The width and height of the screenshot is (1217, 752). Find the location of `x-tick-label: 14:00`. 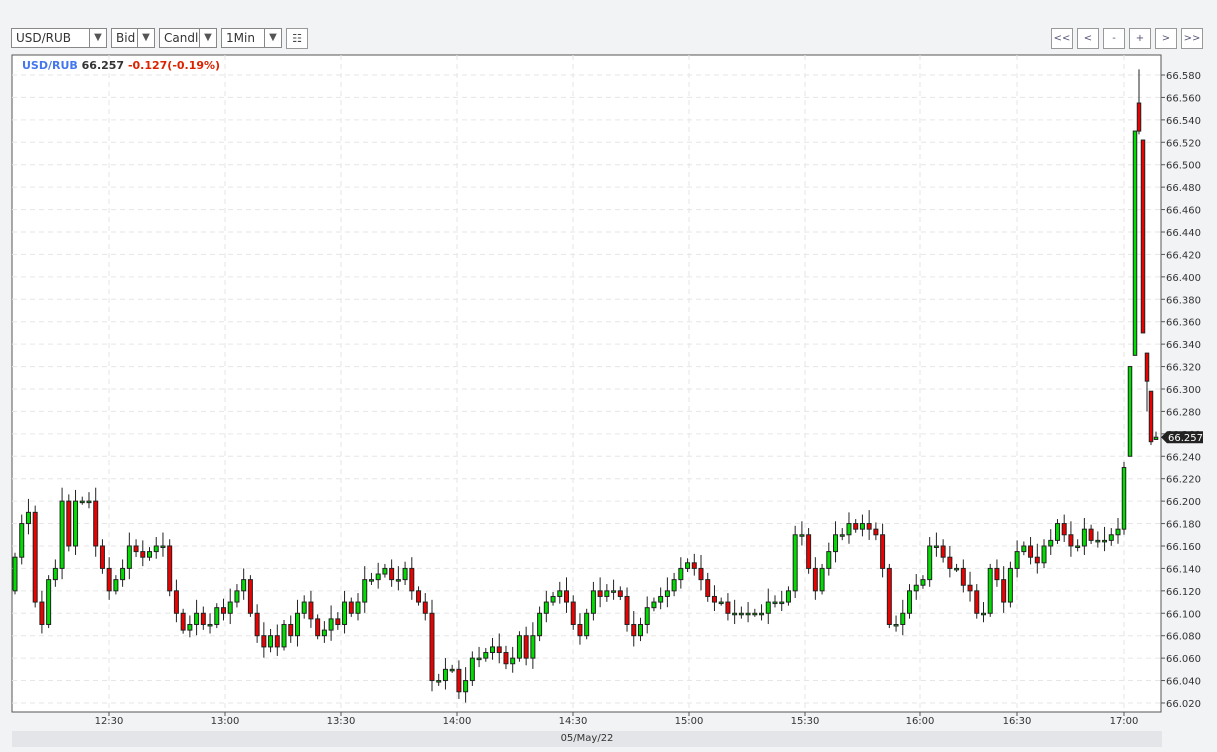

x-tick-label: 14:00 is located at coordinates (457, 721).